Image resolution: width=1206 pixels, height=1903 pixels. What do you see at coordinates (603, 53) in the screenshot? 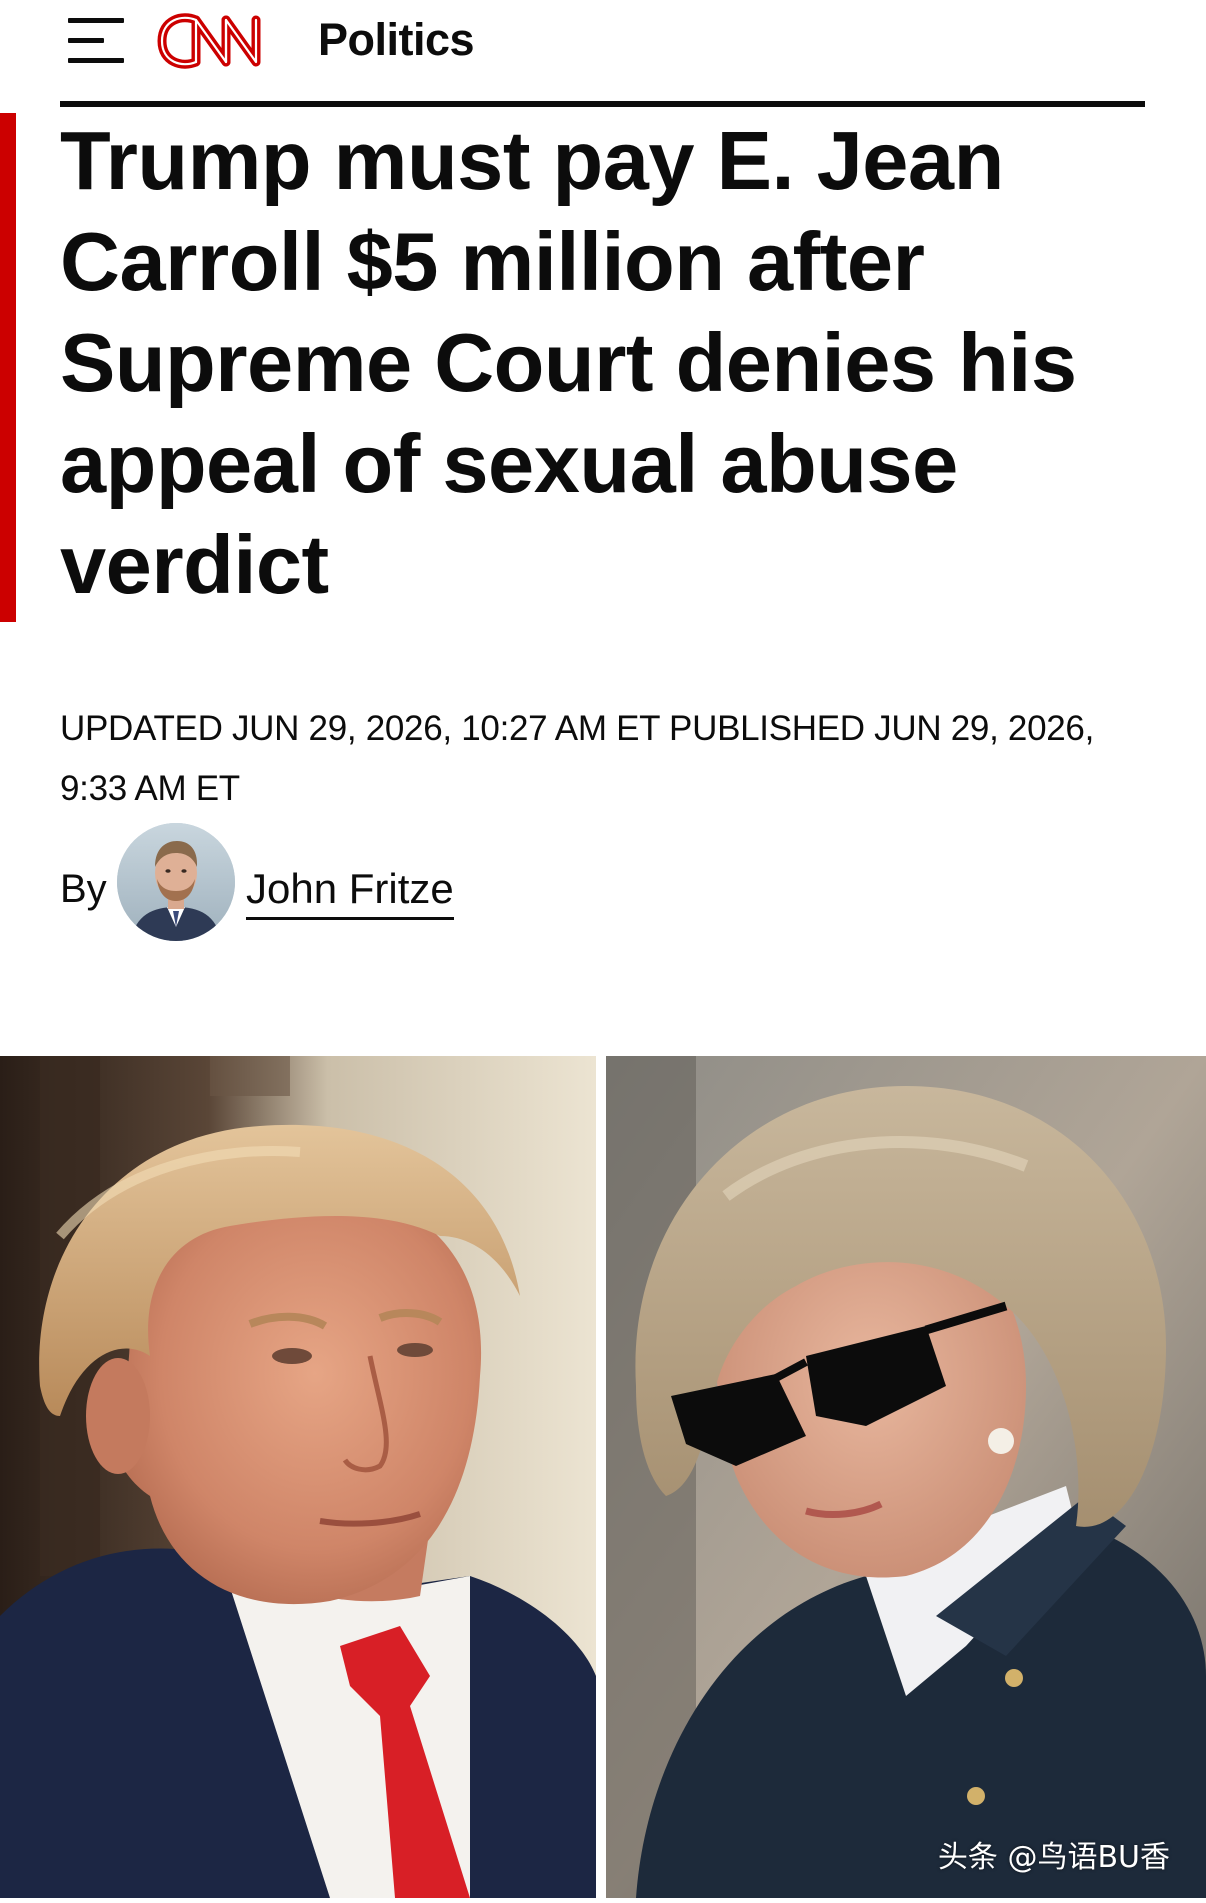
I see `site-header: Politics` at bounding box center [603, 53].